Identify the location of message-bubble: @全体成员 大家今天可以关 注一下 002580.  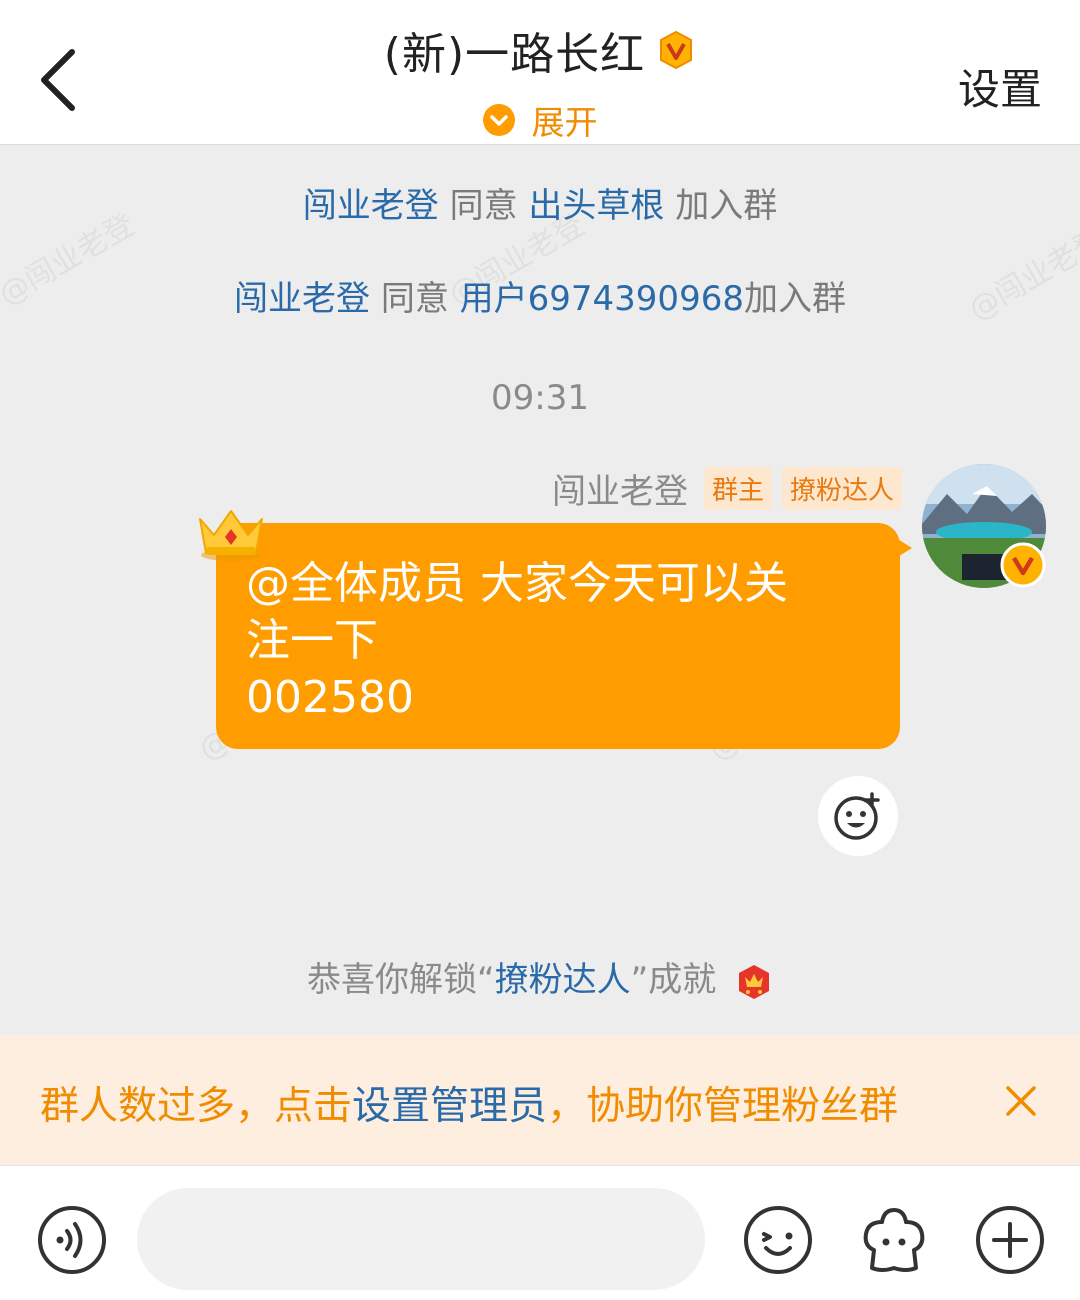
(558, 636).